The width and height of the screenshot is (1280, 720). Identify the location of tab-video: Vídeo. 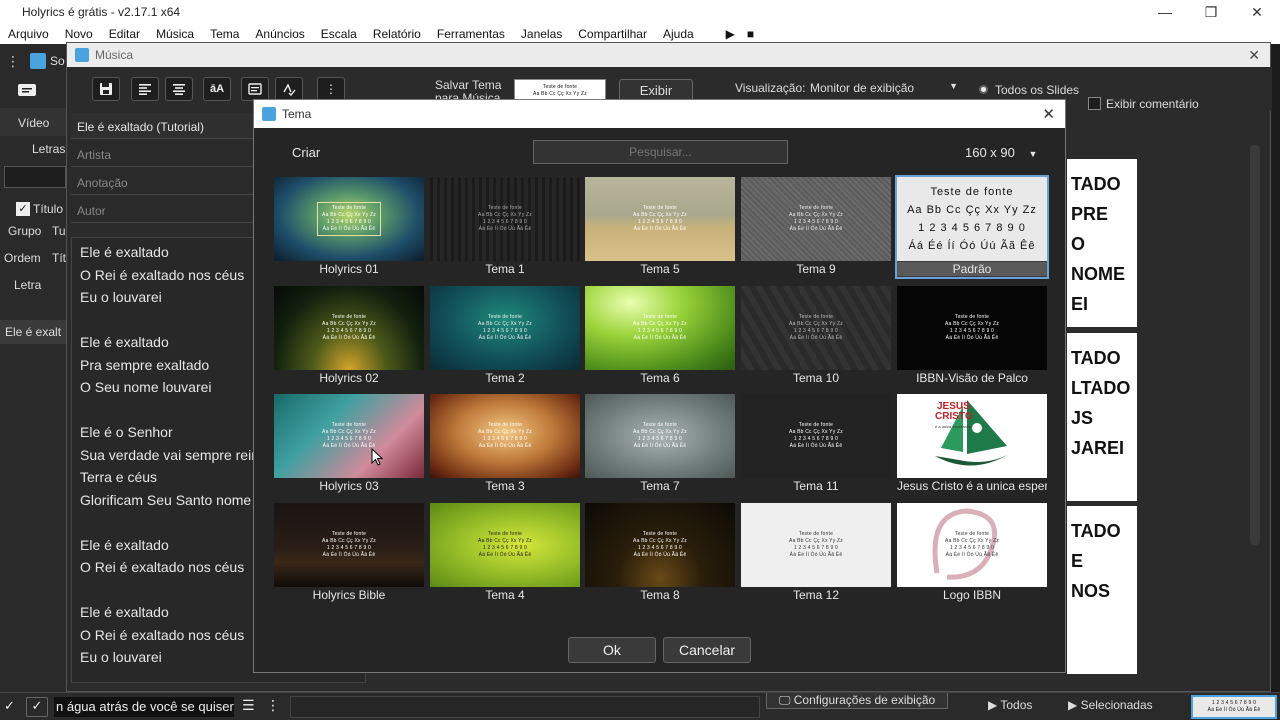
(33, 122).